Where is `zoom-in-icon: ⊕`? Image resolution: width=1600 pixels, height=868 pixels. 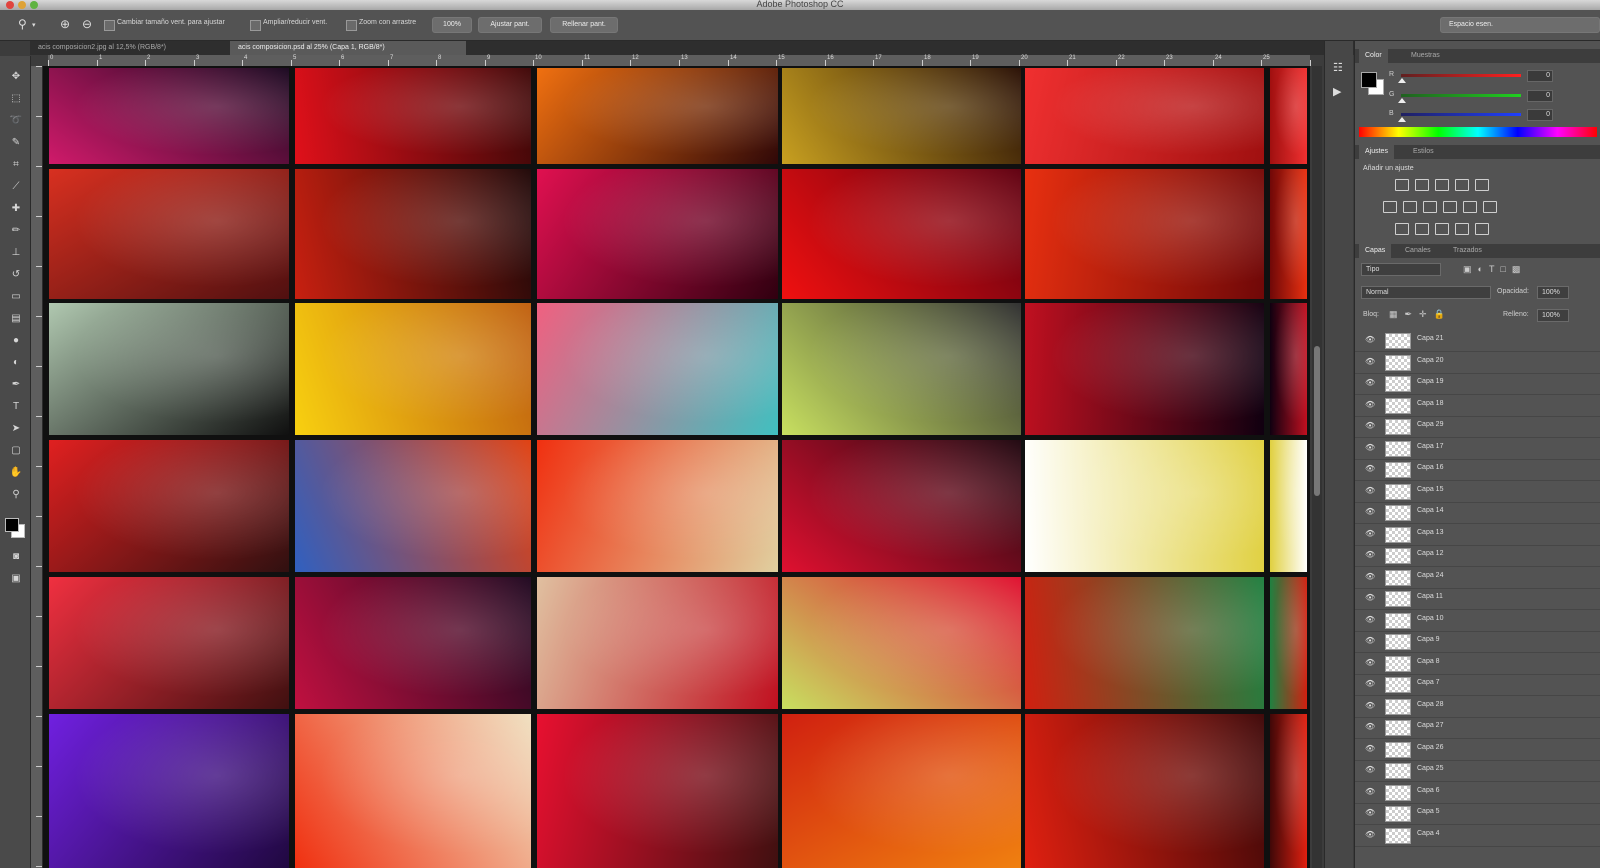
zoom-in-icon: ⊕ is located at coordinates (65, 24).